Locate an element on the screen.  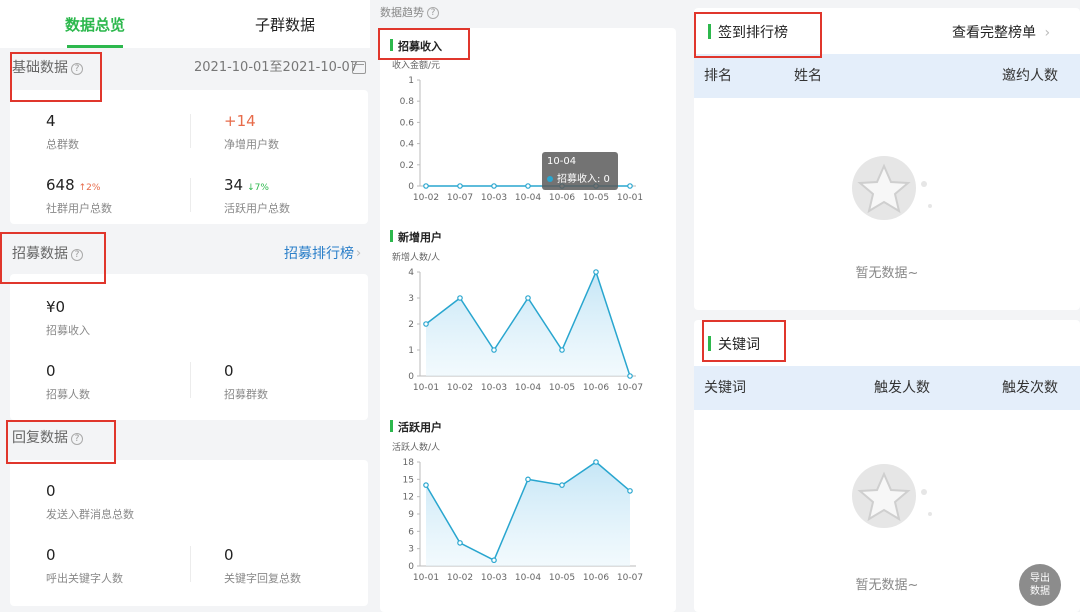
stat-label: 招募收入 is located at coordinates (68, 330).